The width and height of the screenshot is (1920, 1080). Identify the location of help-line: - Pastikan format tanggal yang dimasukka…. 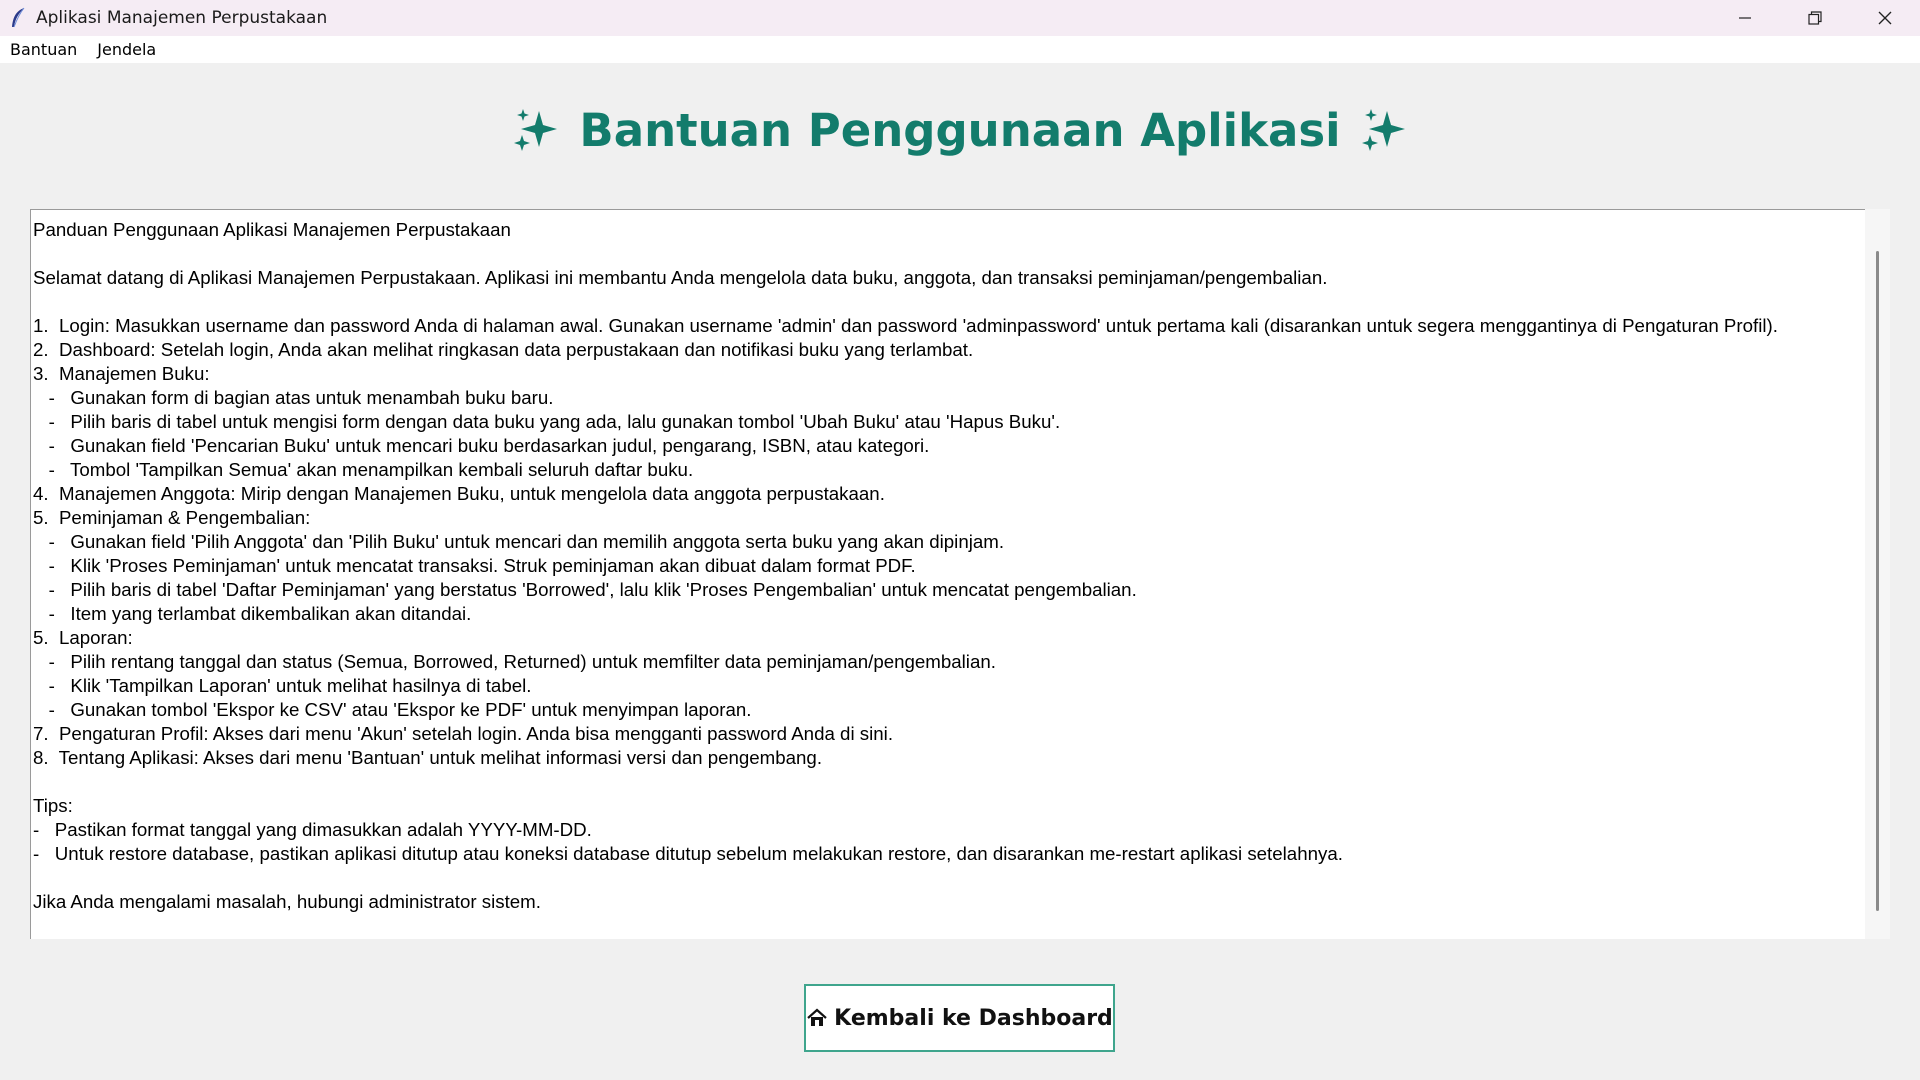
(312, 829).